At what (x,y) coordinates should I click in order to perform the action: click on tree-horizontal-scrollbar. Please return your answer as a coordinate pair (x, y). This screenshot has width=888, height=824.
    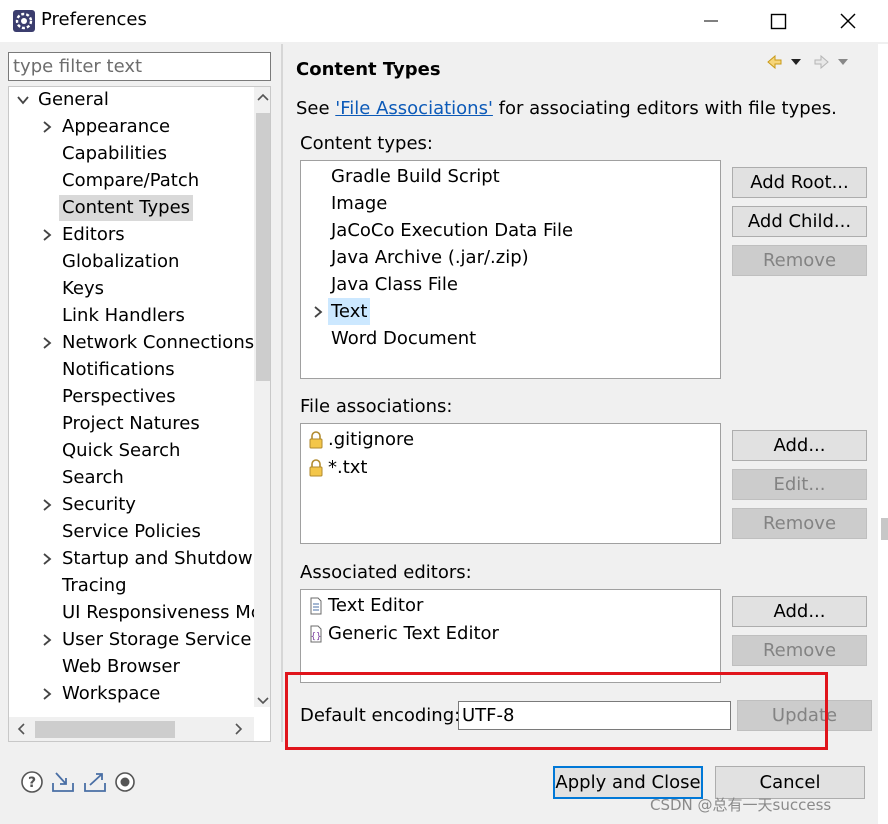
    Looking at the image, I should click on (131, 729).